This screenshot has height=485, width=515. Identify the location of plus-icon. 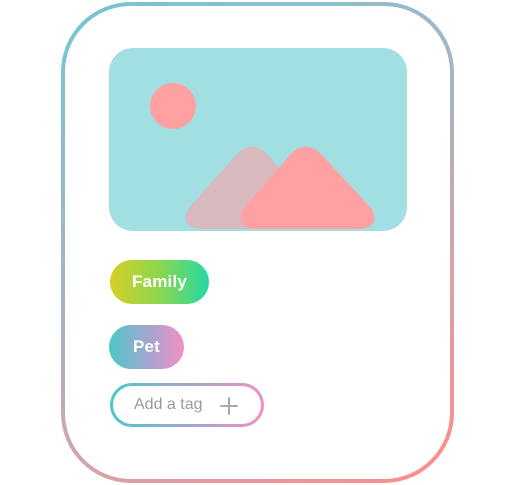
(229, 406).